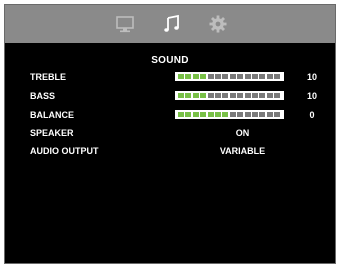 The height and width of the screenshot is (268, 340). What do you see at coordinates (52, 133) in the screenshot?
I see `setting-label: SPEAKER` at bounding box center [52, 133].